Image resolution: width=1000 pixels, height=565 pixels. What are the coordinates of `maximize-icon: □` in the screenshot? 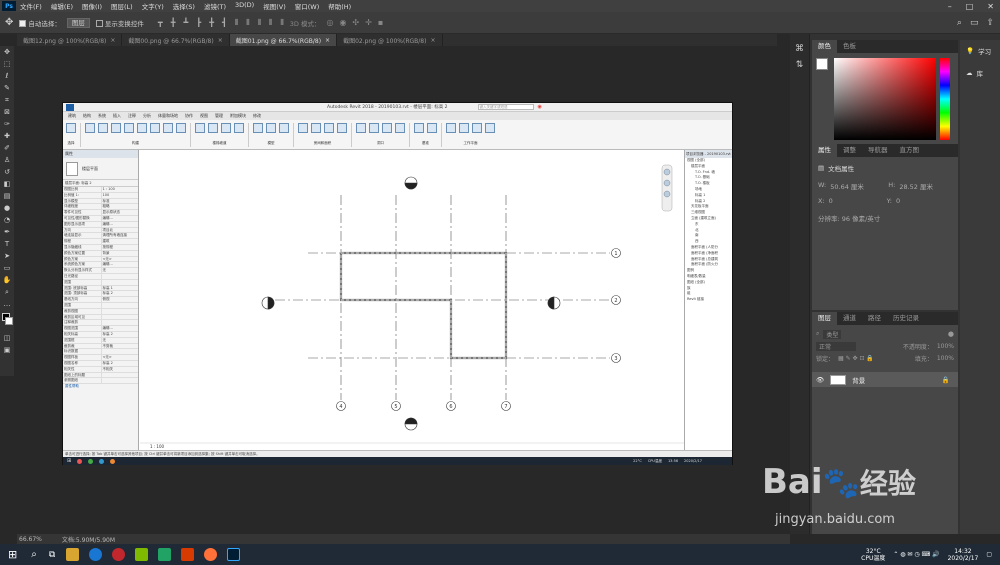 It's located at (970, 6).